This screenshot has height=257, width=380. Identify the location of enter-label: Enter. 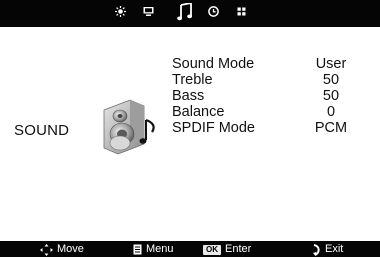
(238, 249).